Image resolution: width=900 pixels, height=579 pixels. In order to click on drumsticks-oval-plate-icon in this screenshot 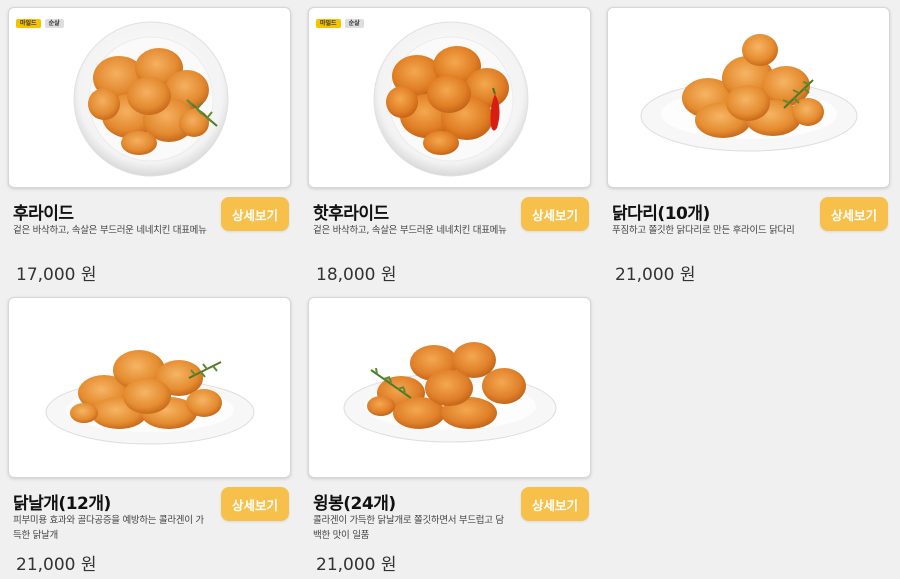, I will do `click(749, 93)`.